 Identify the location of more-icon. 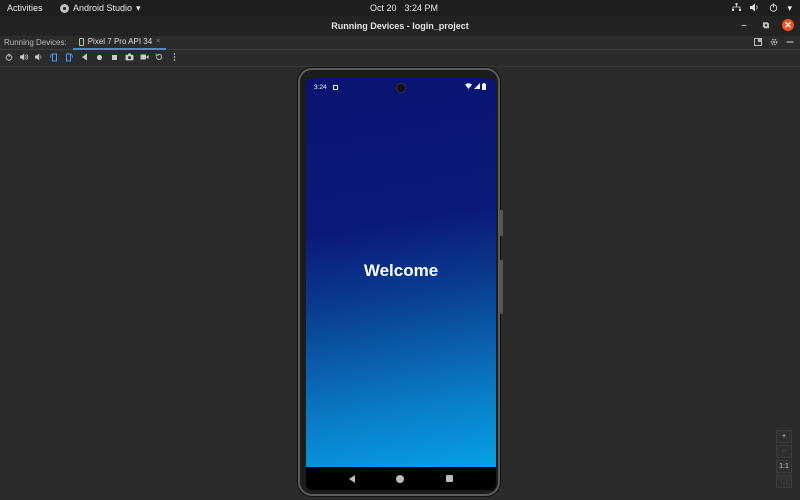
(174, 58).